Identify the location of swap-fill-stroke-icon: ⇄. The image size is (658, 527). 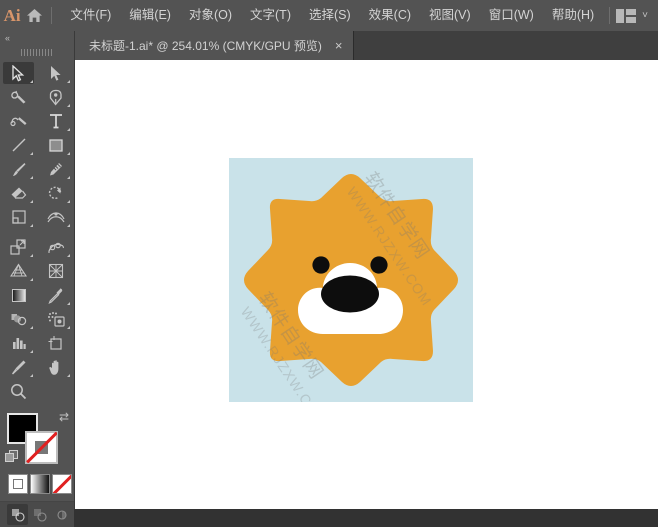
(64, 417).